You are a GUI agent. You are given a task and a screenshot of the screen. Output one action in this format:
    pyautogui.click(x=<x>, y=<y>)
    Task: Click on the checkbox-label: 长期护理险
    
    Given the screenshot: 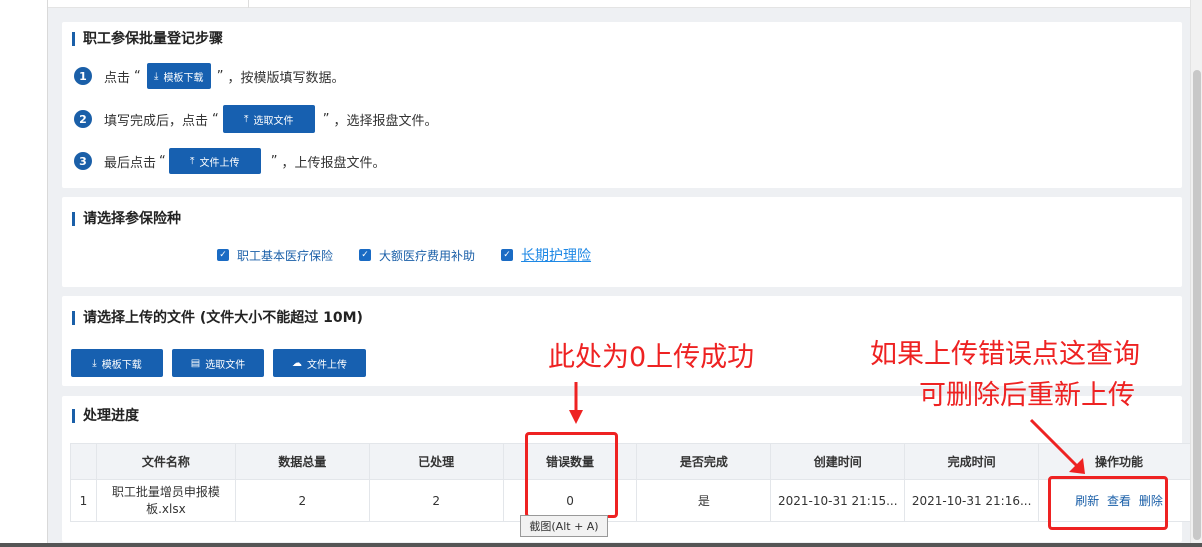 What is the action you would take?
    pyautogui.click(x=556, y=256)
    